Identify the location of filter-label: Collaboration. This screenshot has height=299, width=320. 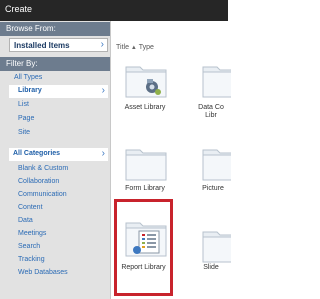
(39, 181).